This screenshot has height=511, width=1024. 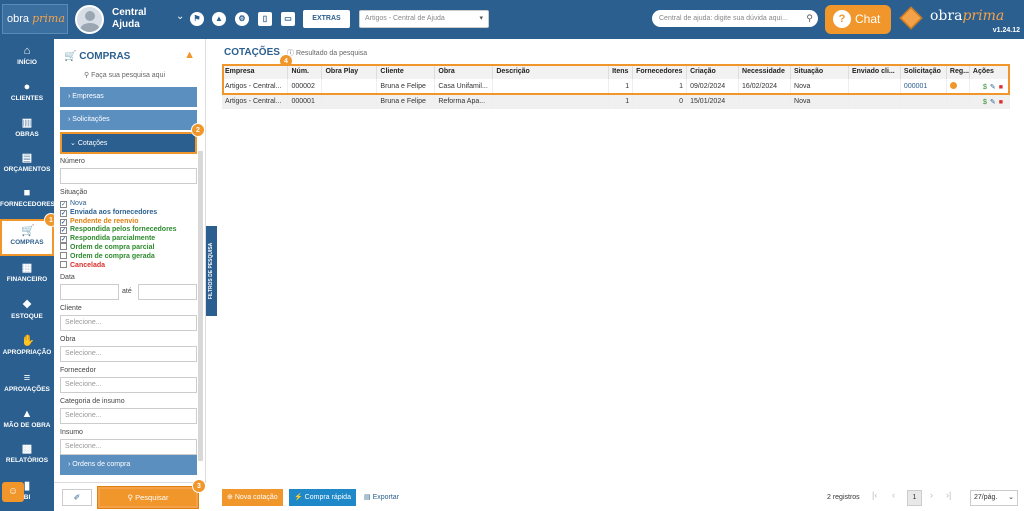 What do you see at coordinates (874, 495) in the screenshot?
I see `first-page-icon: |‹` at bounding box center [874, 495].